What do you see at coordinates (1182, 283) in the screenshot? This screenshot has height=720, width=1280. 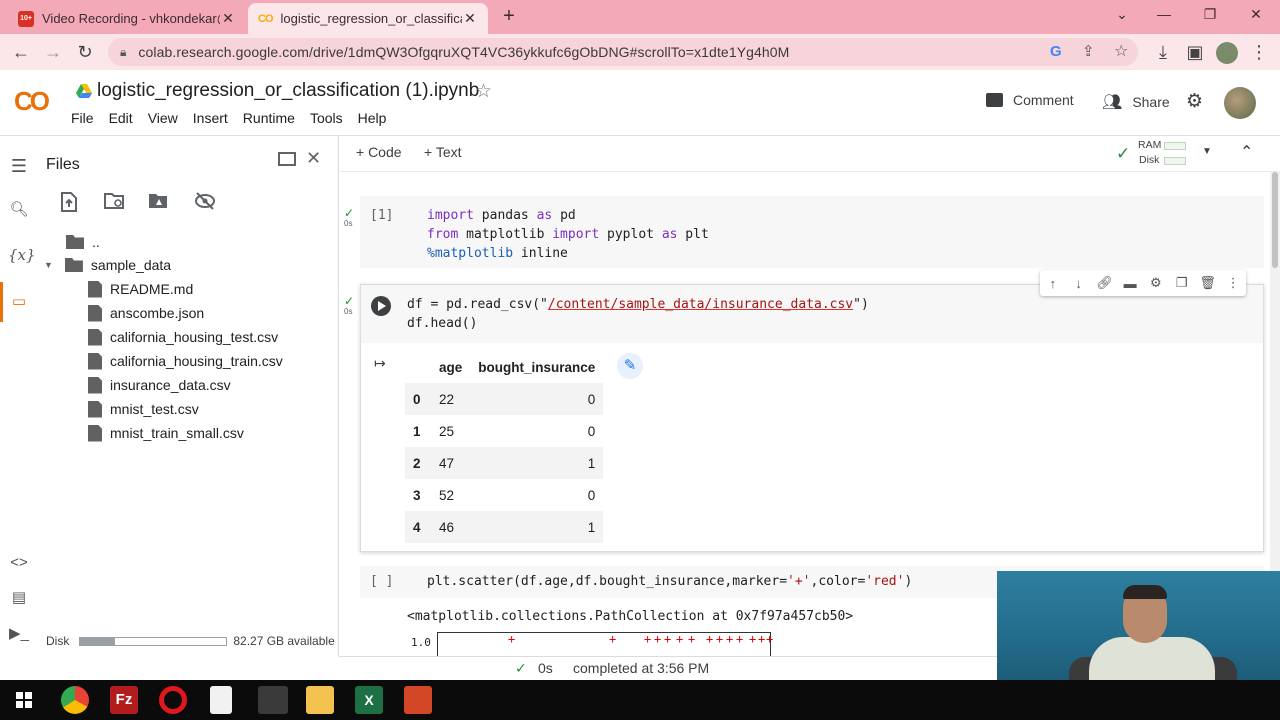 I see `mirror-cell-icon: ❐` at bounding box center [1182, 283].